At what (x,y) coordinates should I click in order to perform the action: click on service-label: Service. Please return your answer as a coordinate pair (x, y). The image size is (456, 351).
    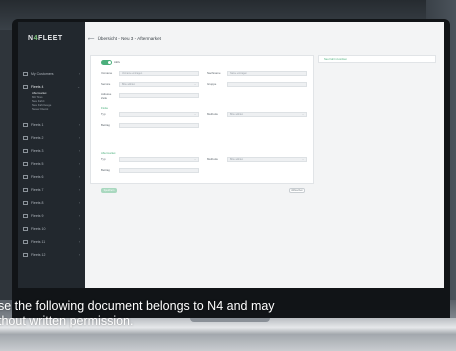
    Looking at the image, I should click on (106, 84).